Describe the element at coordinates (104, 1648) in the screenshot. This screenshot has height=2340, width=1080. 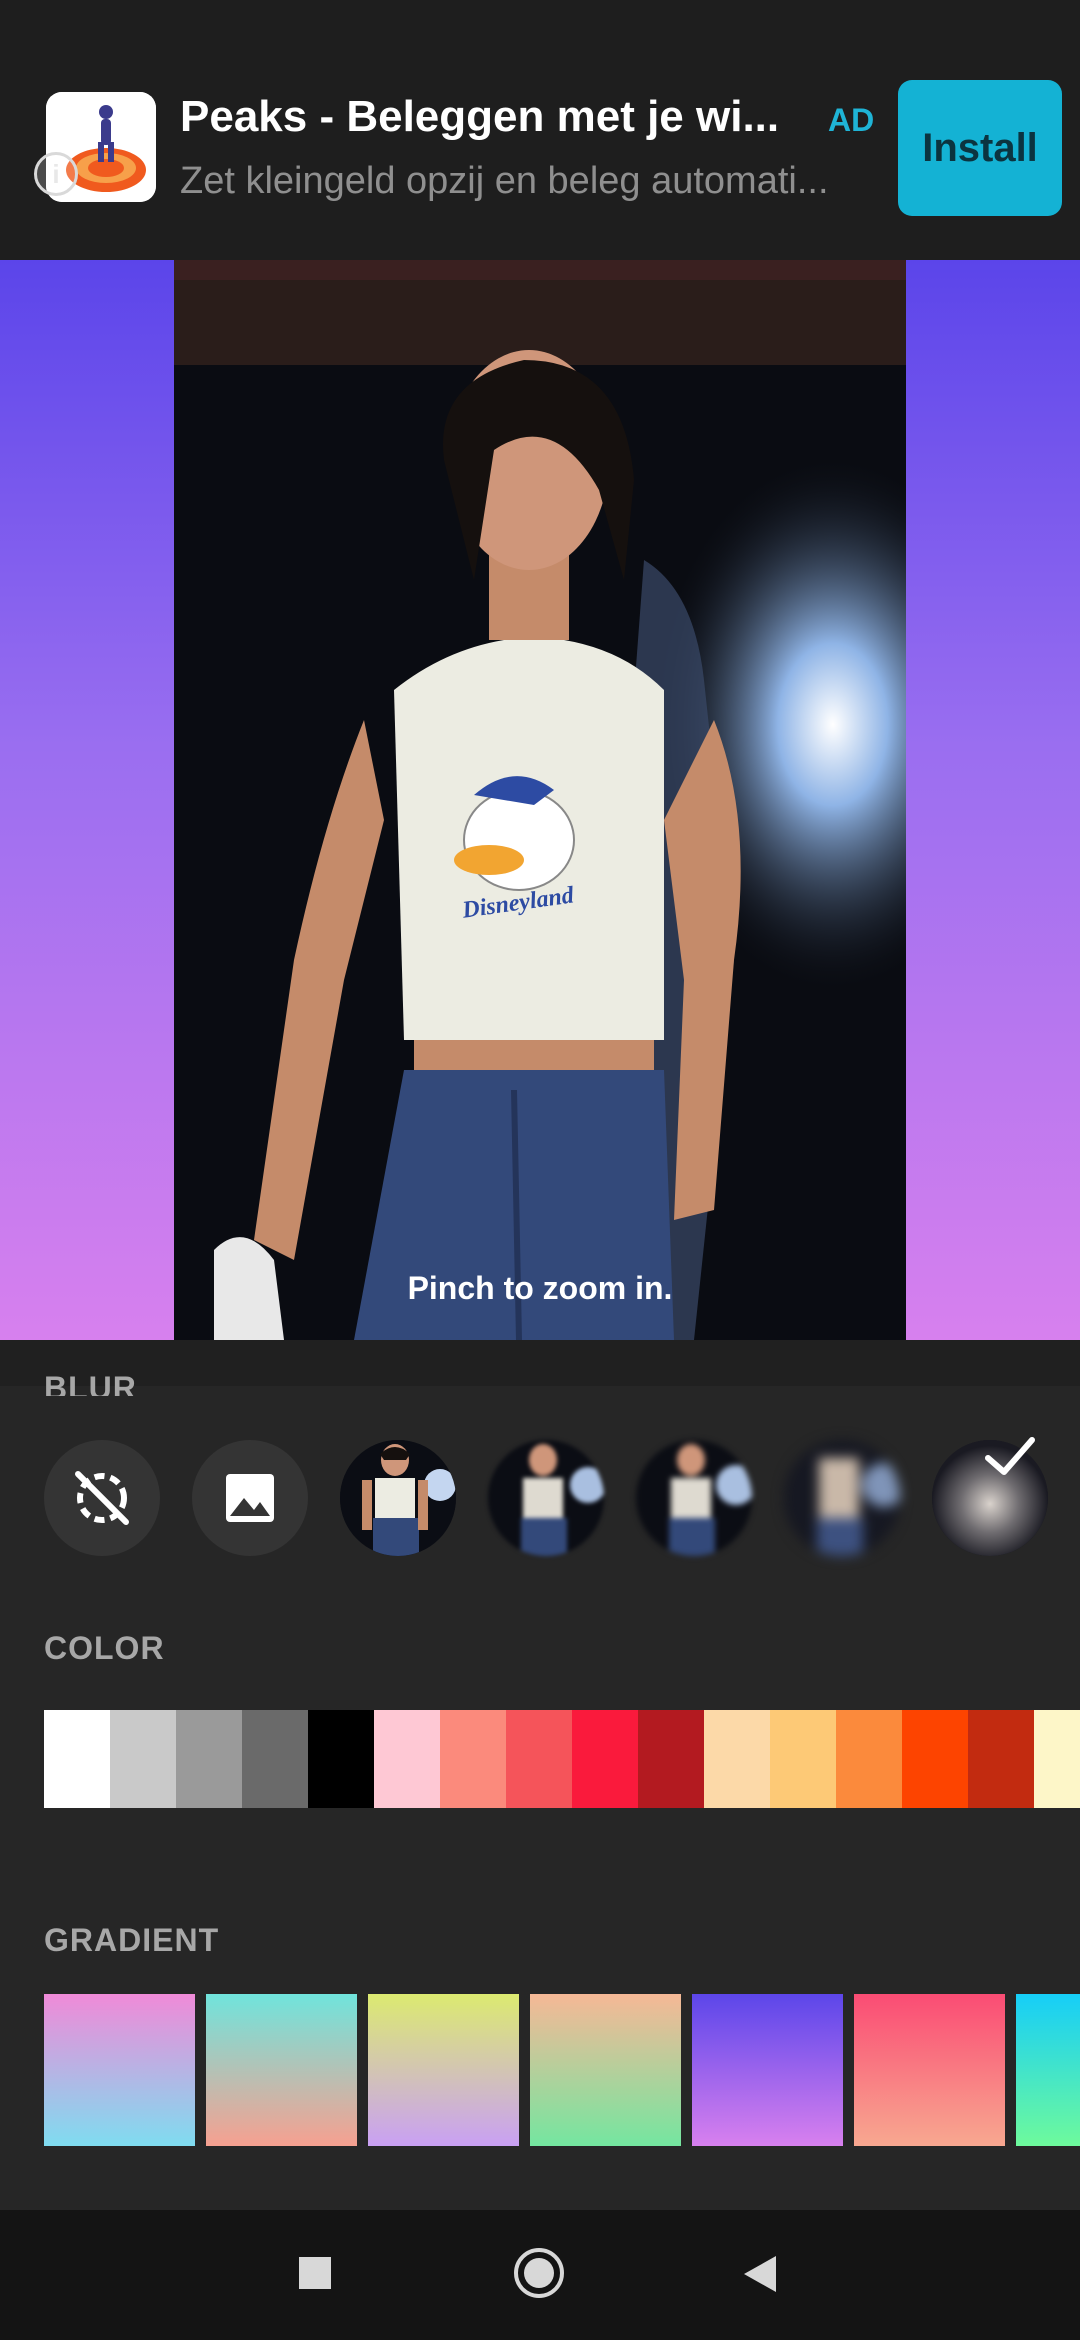
I see `color-section-title: COLOR` at that location.